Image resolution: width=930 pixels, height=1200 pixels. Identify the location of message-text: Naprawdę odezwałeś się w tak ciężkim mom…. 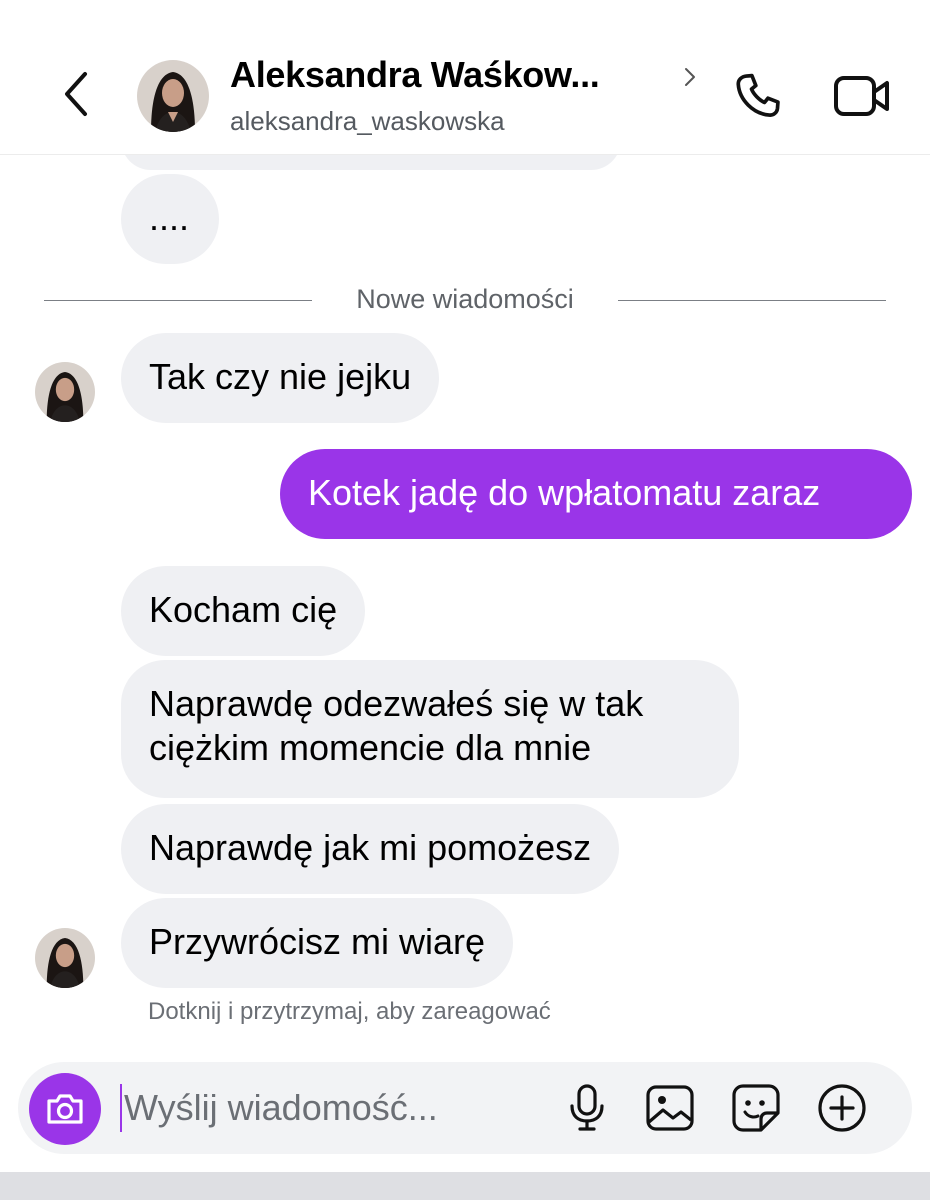
(396, 725).